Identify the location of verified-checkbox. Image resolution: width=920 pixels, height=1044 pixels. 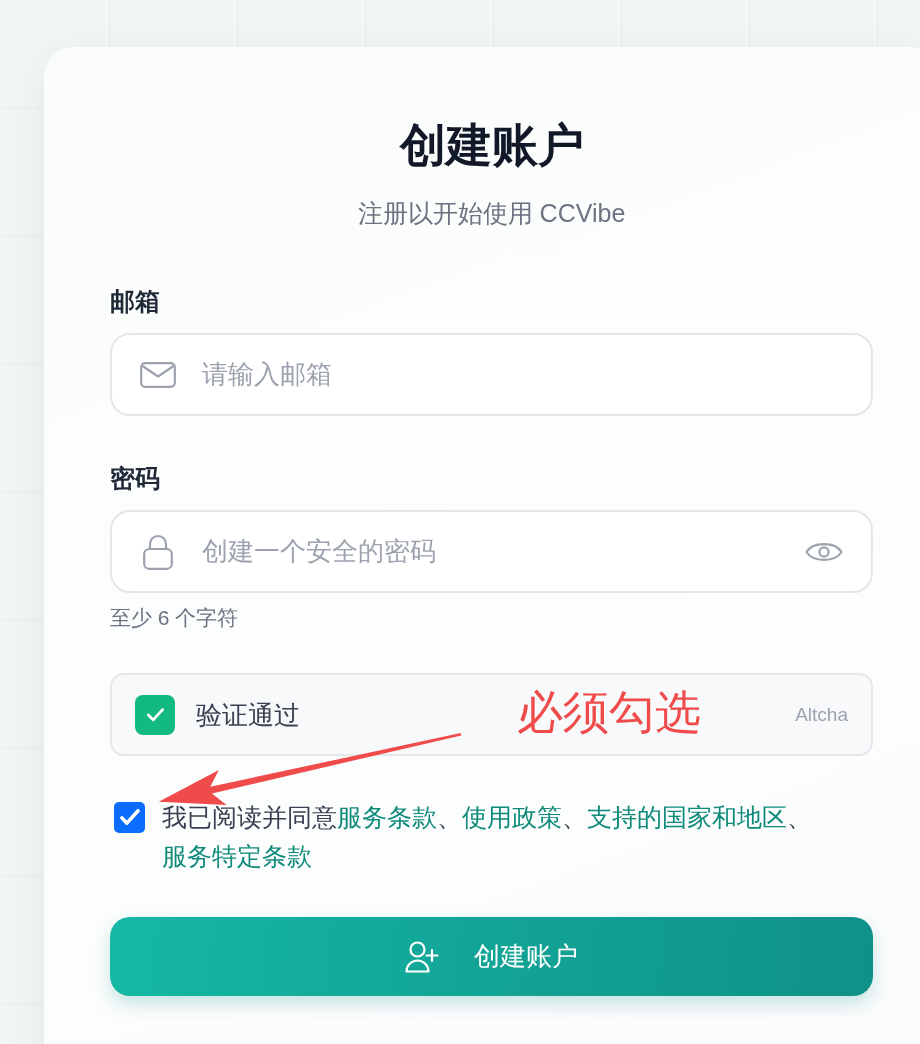
(155, 714).